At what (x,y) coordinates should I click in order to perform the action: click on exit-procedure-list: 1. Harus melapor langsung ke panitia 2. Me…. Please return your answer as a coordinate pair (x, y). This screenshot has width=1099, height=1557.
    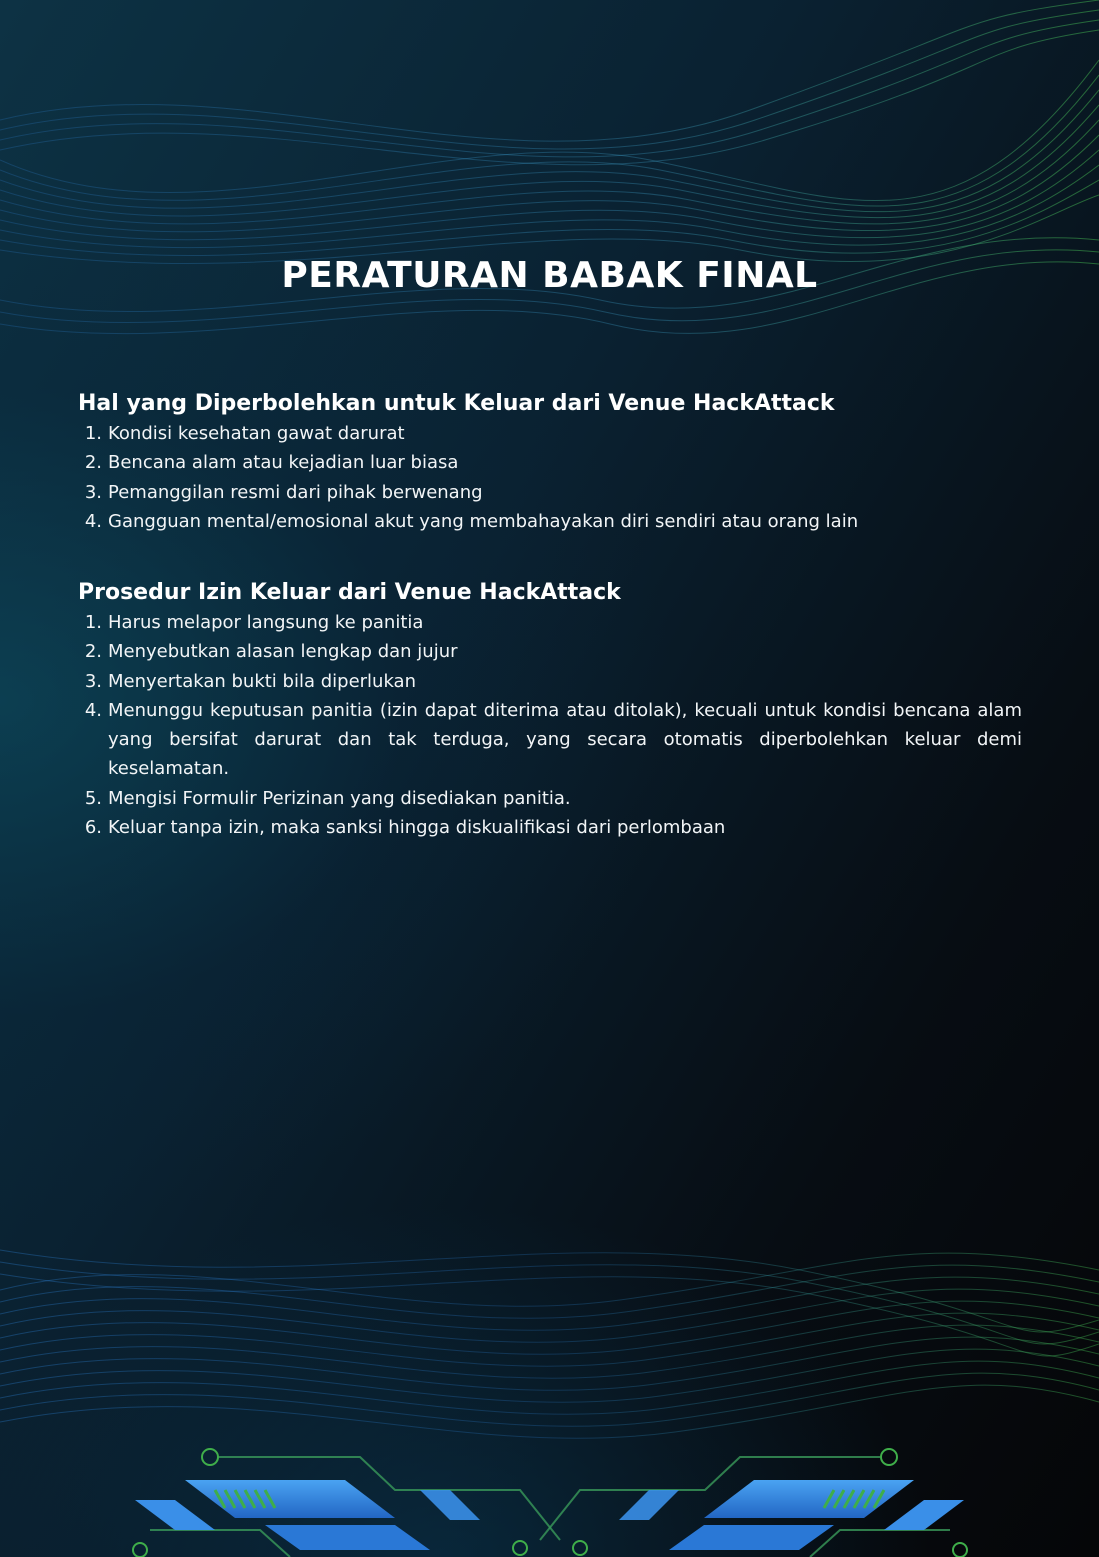
    Looking at the image, I should click on (550, 725).